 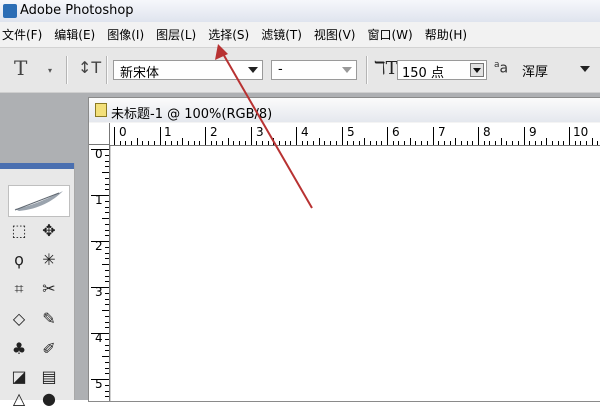 What do you see at coordinates (99, 246) in the screenshot?
I see `ruler-v-label: 2` at bounding box center [99, 246].